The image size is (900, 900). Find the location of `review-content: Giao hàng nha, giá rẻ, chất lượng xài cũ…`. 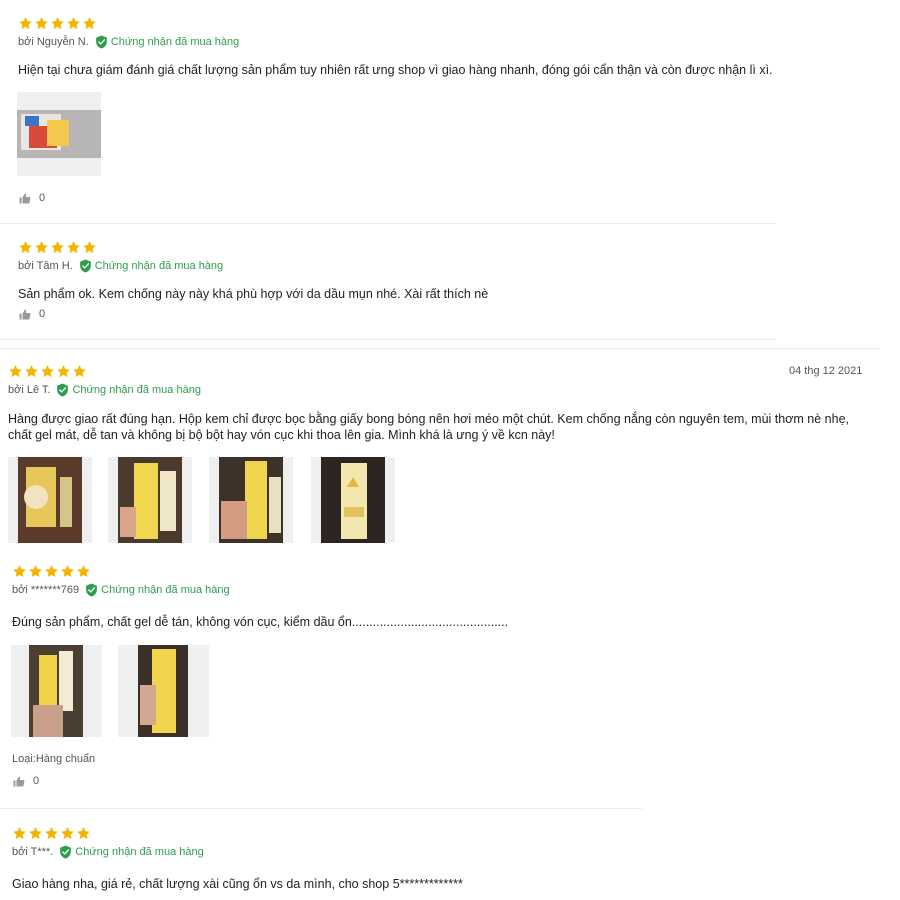

review-content: Giao hàng nha, giá rẻ, chất lượng xài cũ… is located at coordinates (237, 884).